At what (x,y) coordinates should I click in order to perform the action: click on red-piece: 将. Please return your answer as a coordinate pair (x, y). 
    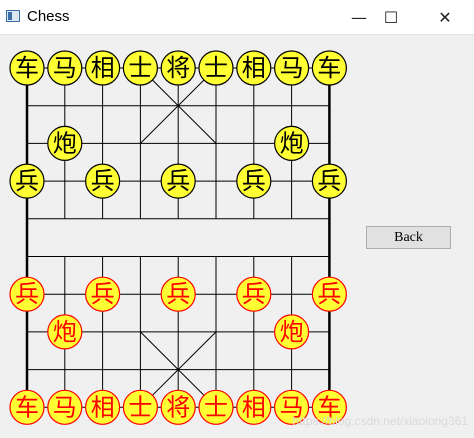
    Looking at the image, I should click on (178, 407).